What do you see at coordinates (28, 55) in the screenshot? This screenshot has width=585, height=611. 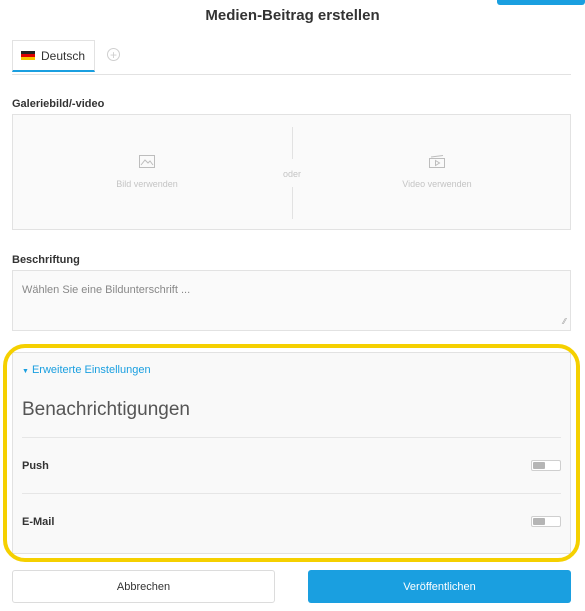 I see `german-flag-icon` at bounding box center [28, 55].